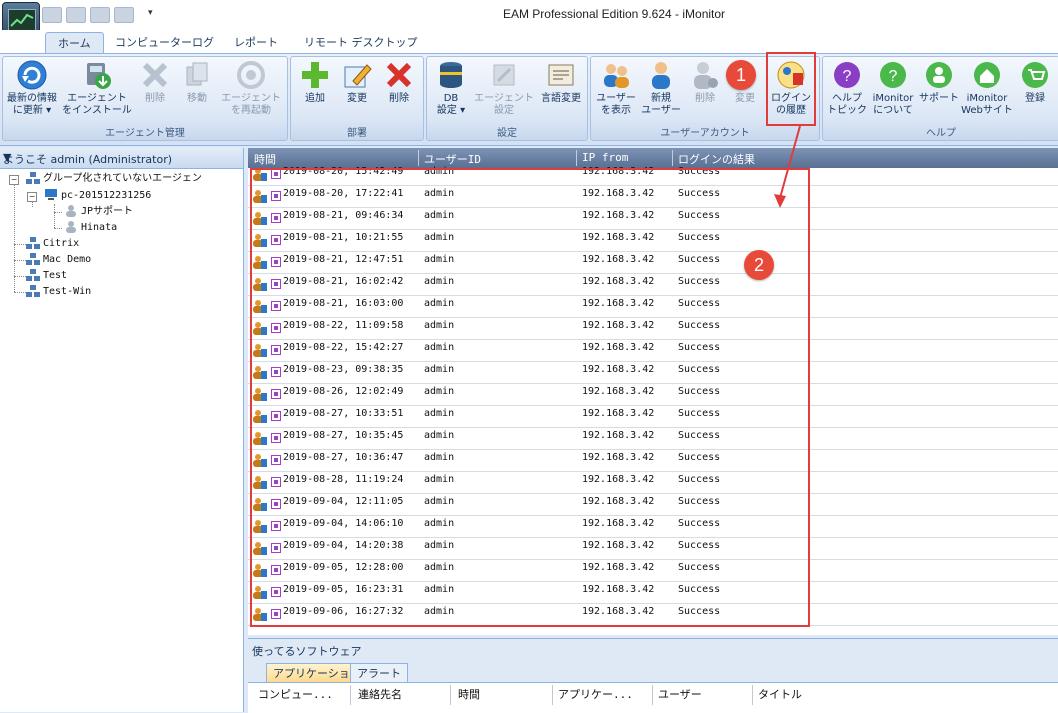 The image size is (1058, 713). I want to click on group-label-help: ヘルプ, so click(941, 133).